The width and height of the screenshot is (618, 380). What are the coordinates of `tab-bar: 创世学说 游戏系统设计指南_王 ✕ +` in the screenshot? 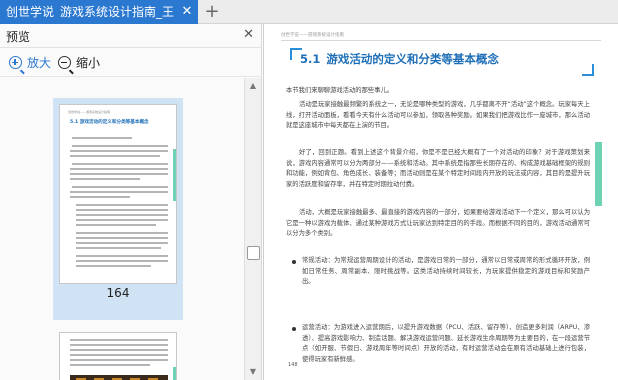 It's located at (309, 12).